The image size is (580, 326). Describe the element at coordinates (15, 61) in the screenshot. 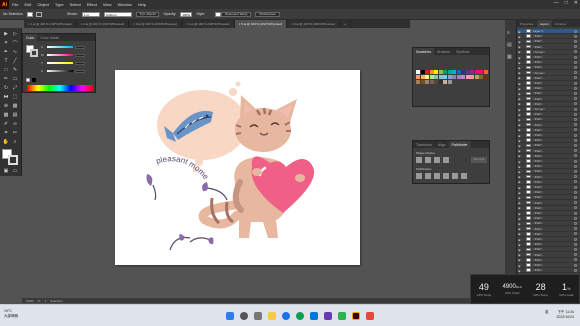

I see `line-tool-icon: ╱` at that location.